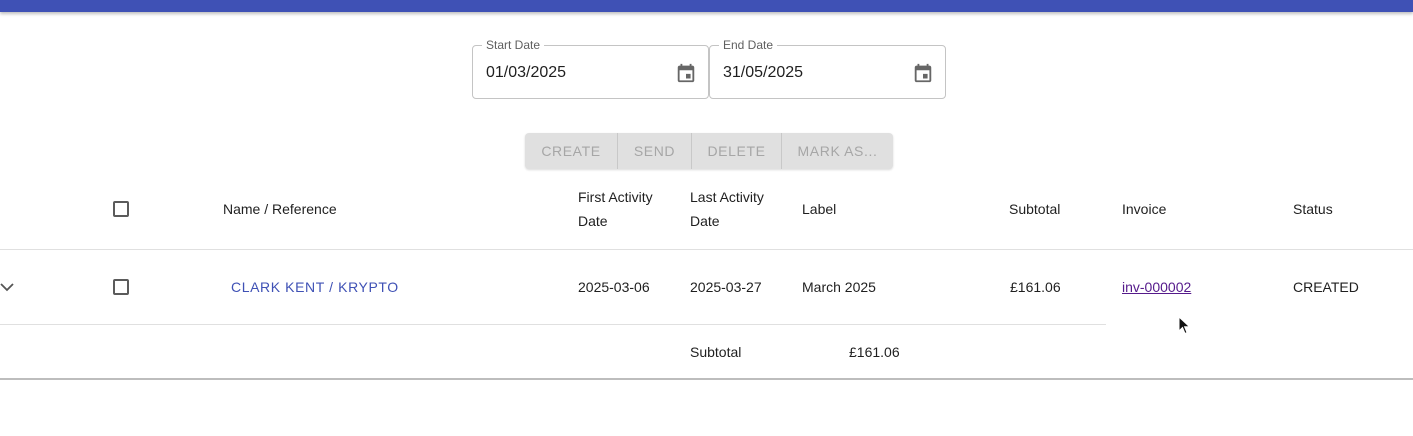 The width and height of the screenshot is (1413, 436). What do you see at coordinates (590, 68) in the screenshot?
I see `start-date-field: Start Date 01/03/2025` at bounding box center [590, 68].